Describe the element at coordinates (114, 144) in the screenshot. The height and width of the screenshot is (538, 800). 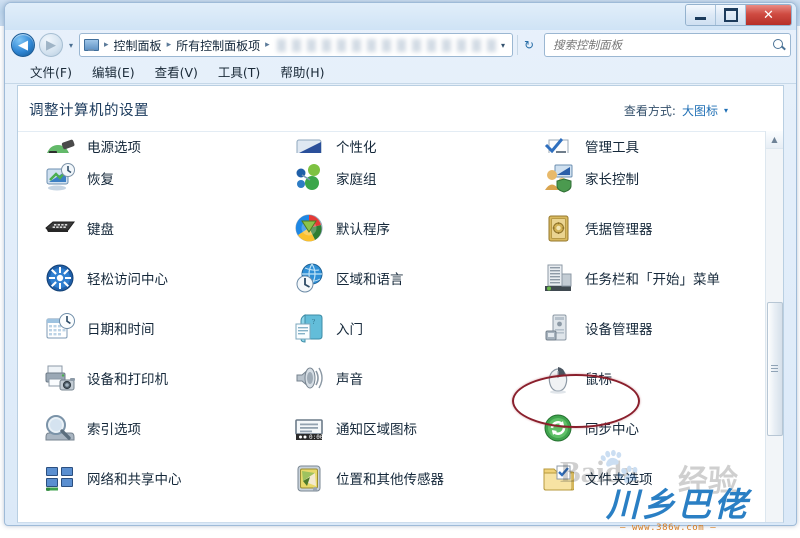
I see `control-panel-item-label: 电源选项` at that location.